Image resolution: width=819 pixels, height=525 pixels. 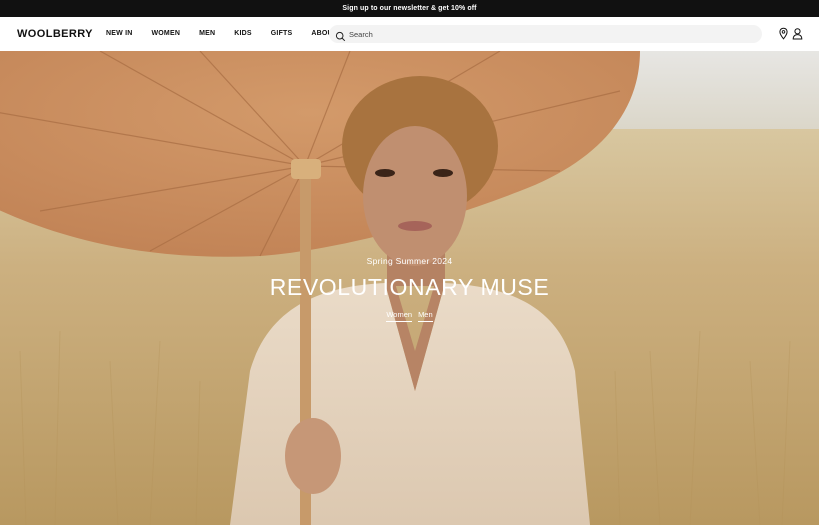 I want to click on hero-subtitle: Spring Summer 2024, so click(x=409, y=261).